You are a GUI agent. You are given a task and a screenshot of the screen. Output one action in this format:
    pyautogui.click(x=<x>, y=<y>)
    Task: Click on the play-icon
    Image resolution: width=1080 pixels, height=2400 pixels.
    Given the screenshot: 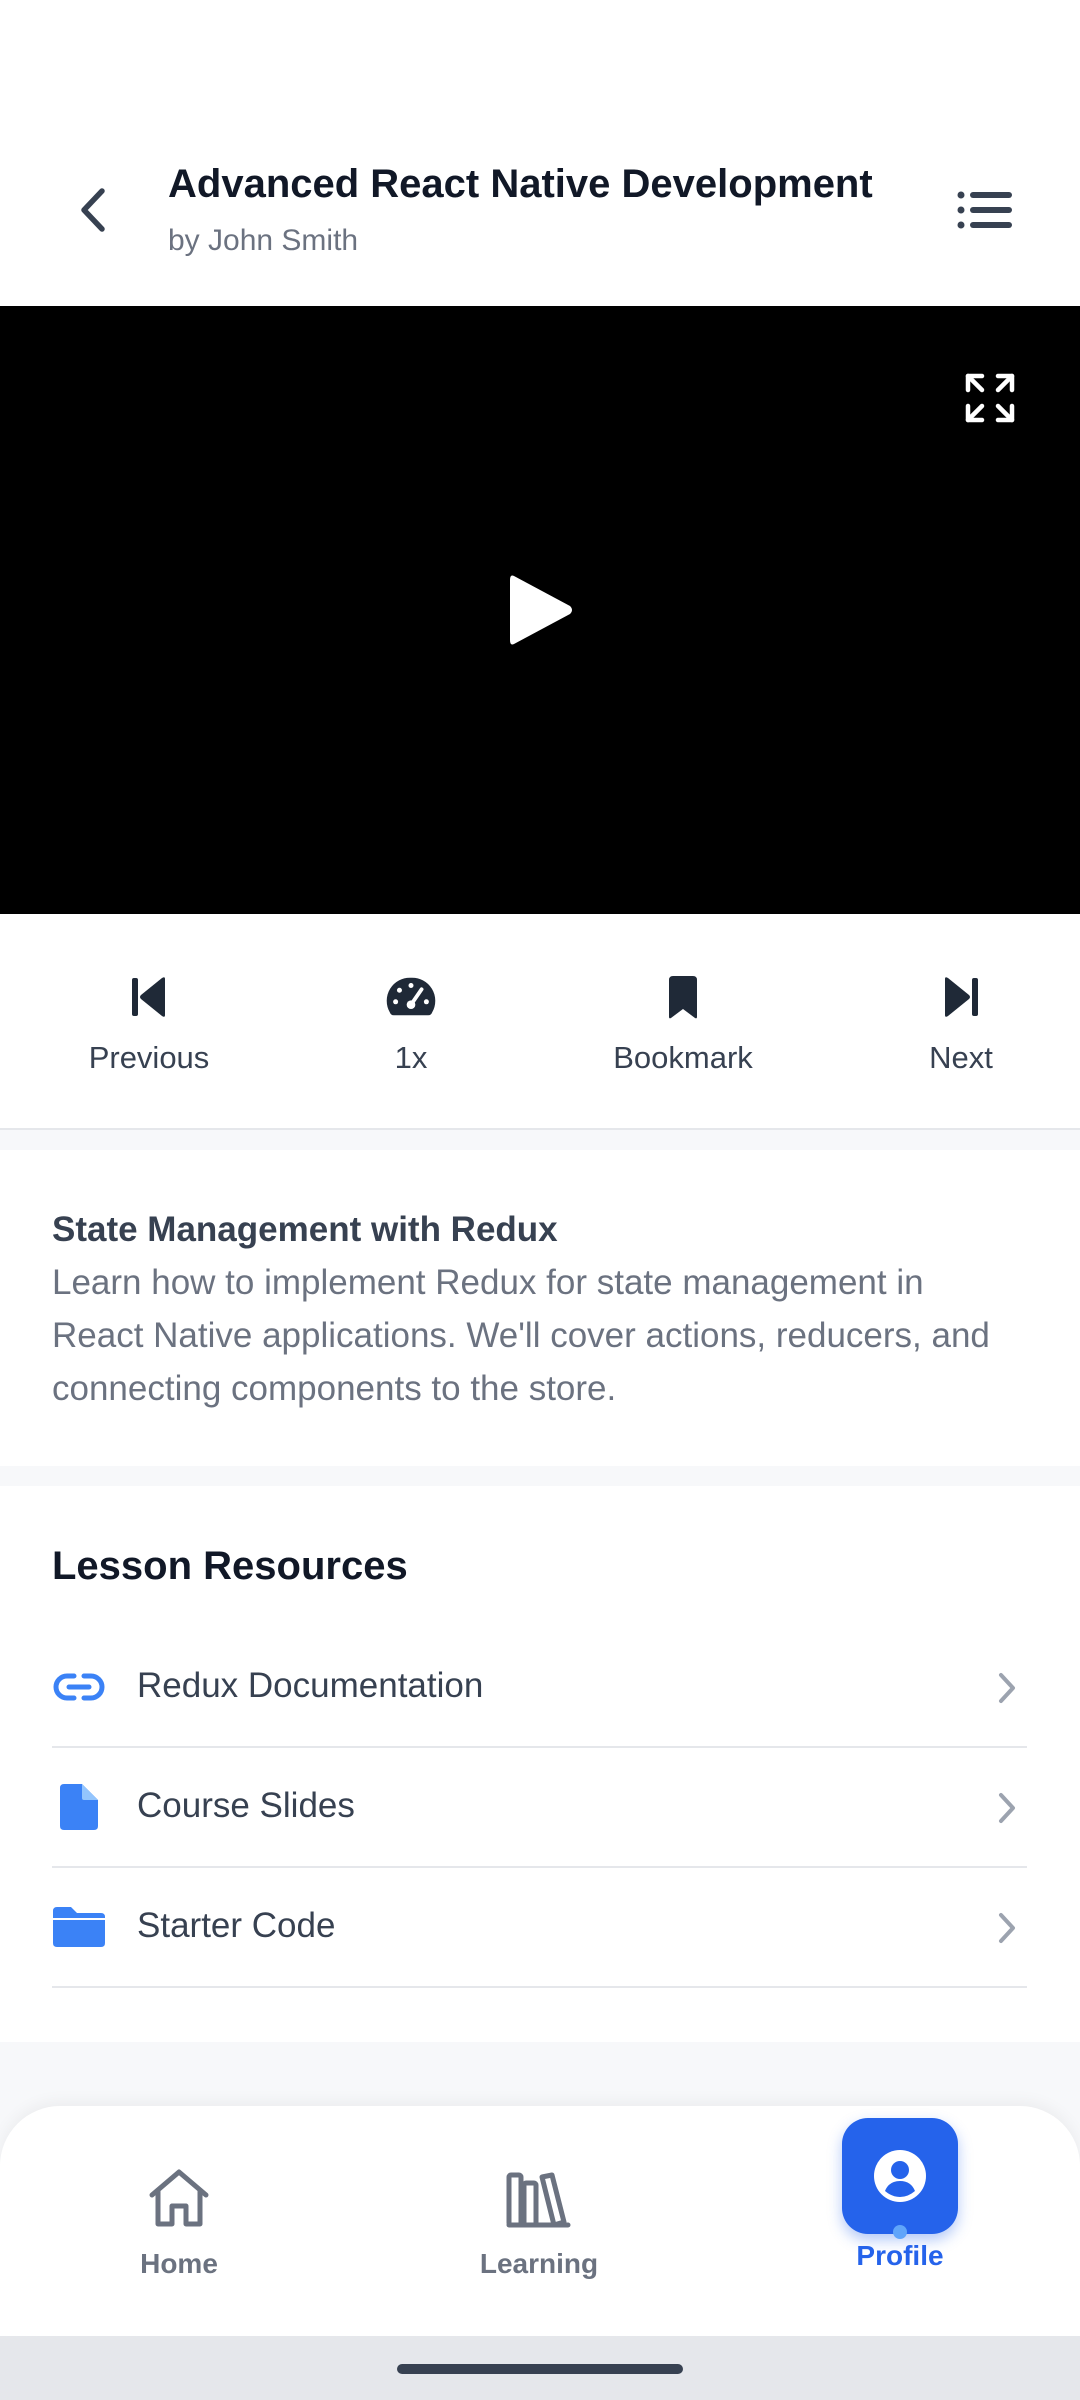 What is the action you would take?
    pyautogui.click(x=541, y=610)
    